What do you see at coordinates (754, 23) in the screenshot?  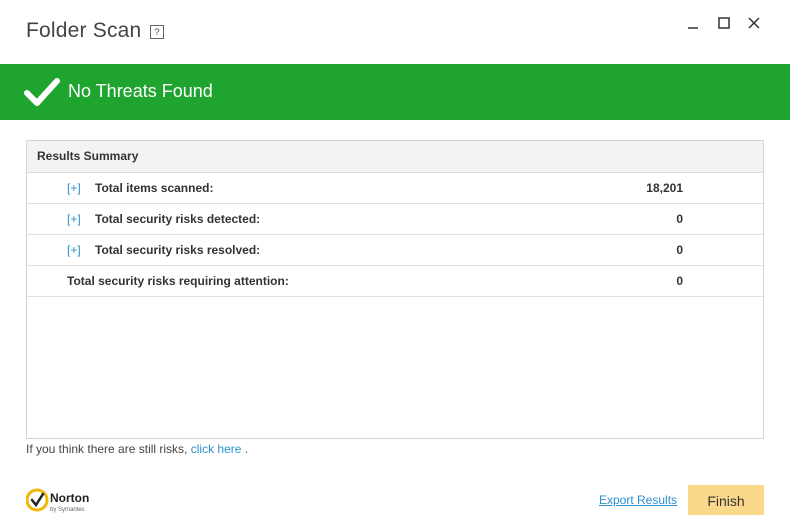 I see `close-icon` at bounding box center [754, 23].